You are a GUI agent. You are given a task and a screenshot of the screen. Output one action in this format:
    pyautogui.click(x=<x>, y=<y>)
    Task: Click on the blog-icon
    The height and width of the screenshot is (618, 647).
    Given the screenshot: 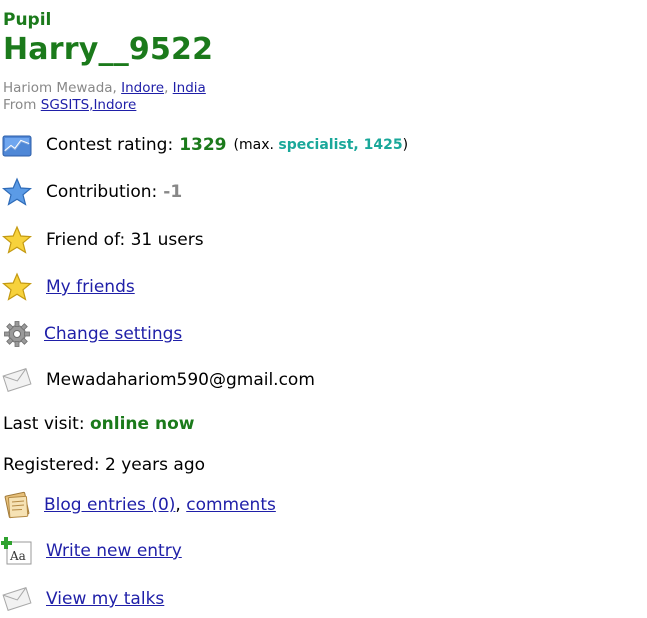 What is the action you would take?
    pyautogui.click(x=17, y=505)
    